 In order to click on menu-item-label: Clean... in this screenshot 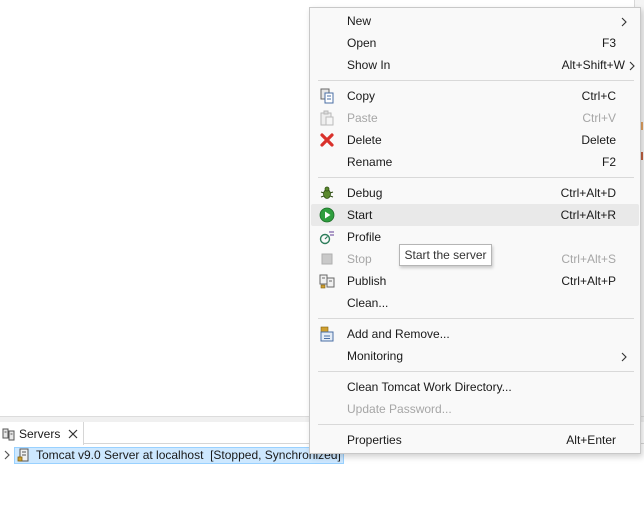, I will do `click(368, 303)`.